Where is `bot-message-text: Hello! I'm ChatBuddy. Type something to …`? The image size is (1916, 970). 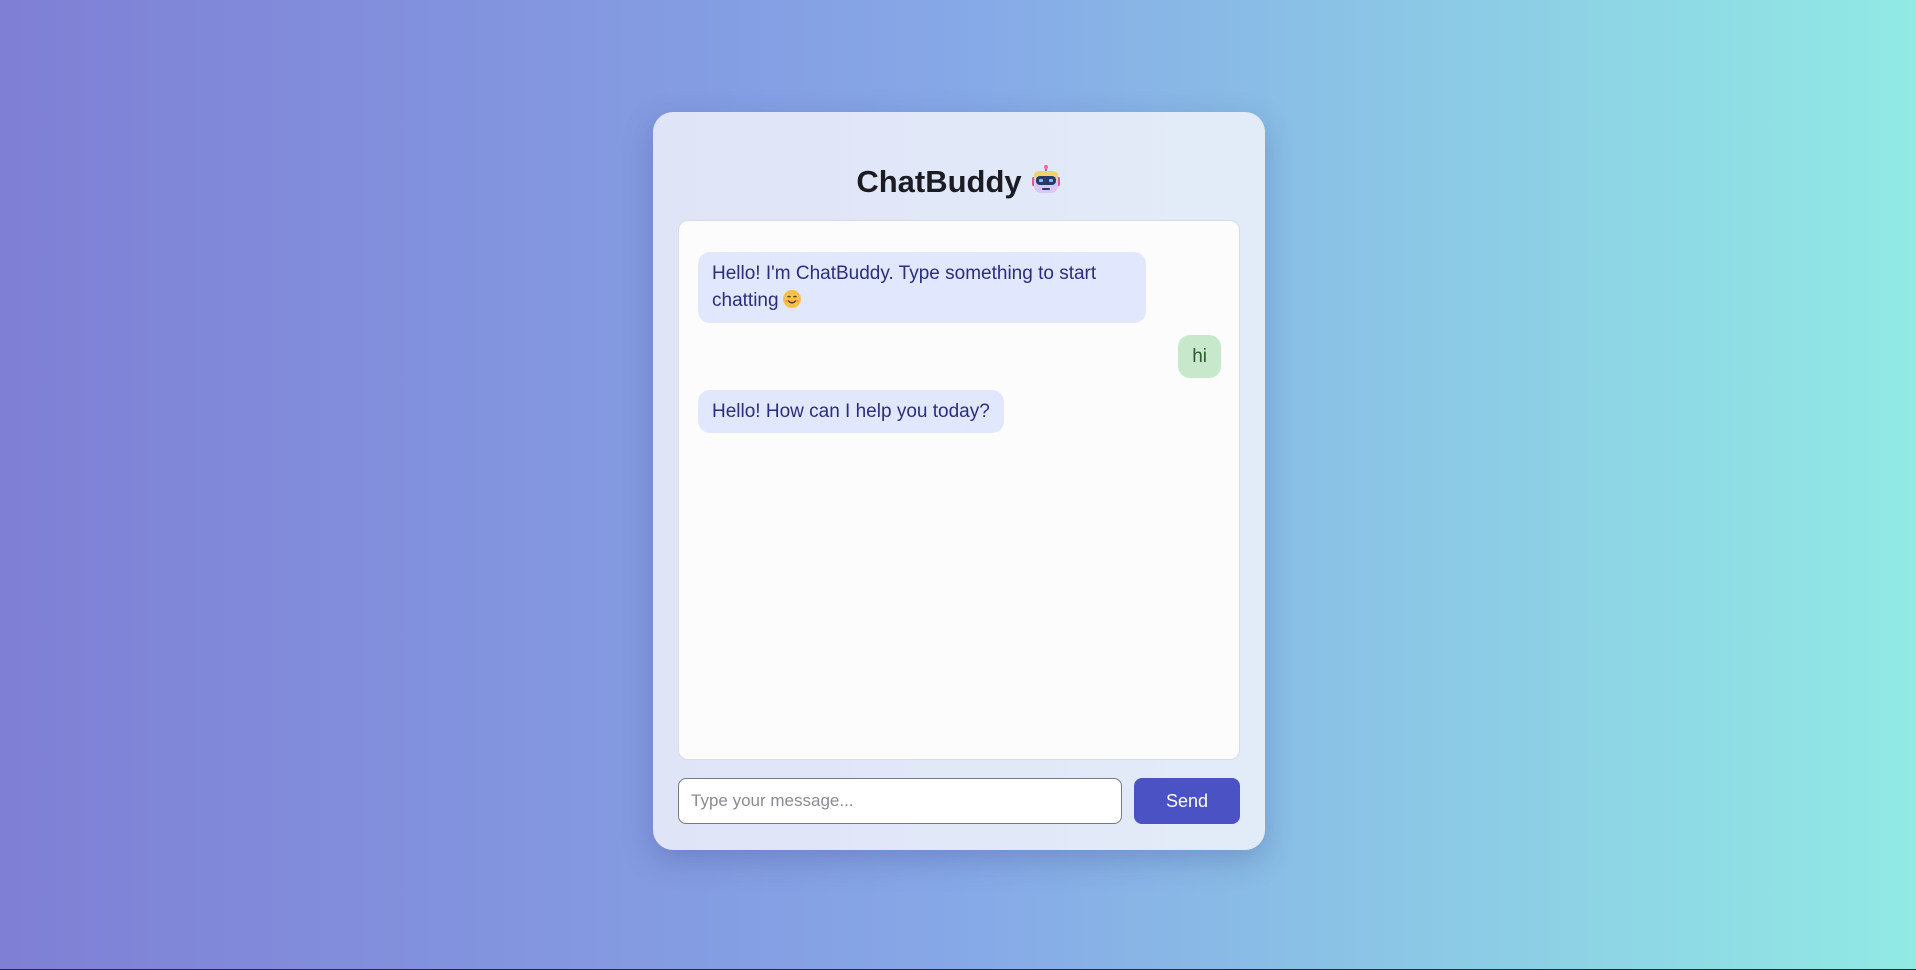 bot-message-text: Hello! I'm ChatBuddy. Type something to … is located at coordinates (904, 287).